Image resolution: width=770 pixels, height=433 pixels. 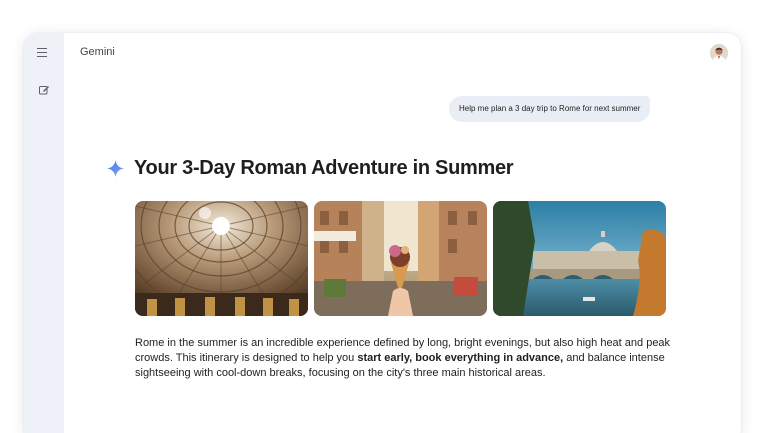 What do you see at coordinates (44, 89) in the screenshot?
I see `edit-icon` at bounding box center [44, 89].